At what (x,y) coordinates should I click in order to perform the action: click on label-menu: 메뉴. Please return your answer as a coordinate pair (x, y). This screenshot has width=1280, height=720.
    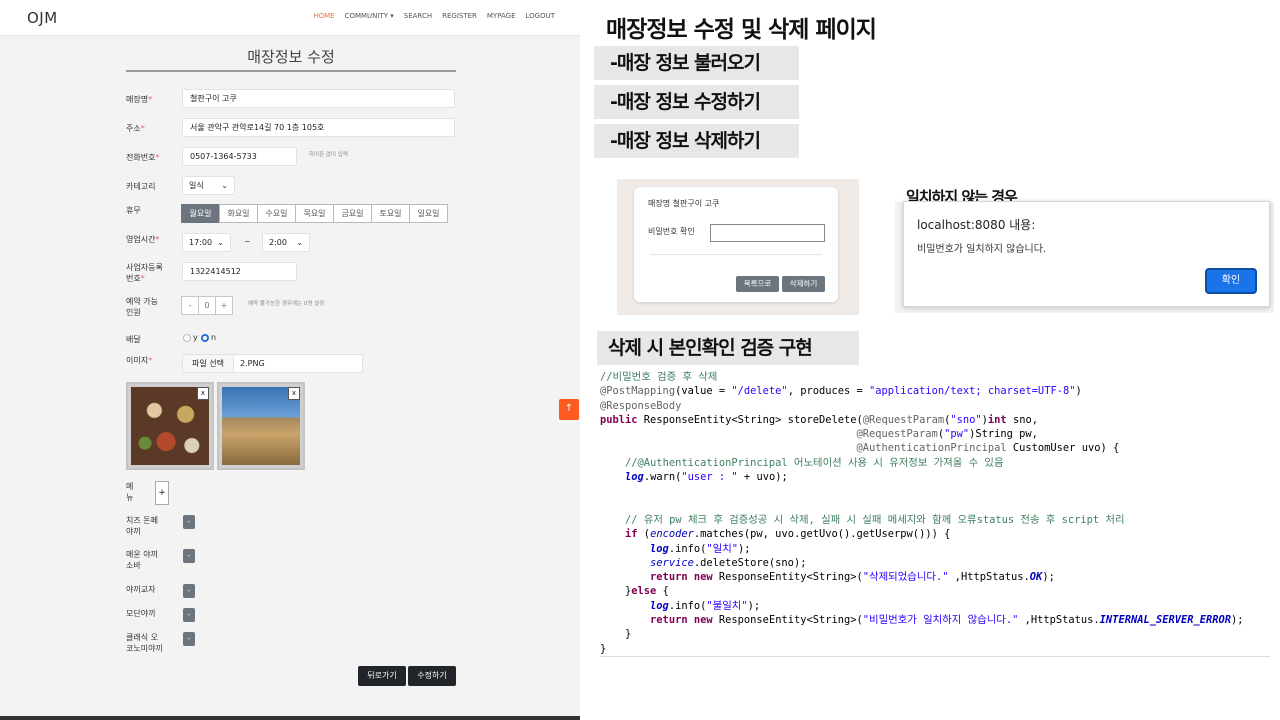
    Looking at the image, I should click on (130, 492).